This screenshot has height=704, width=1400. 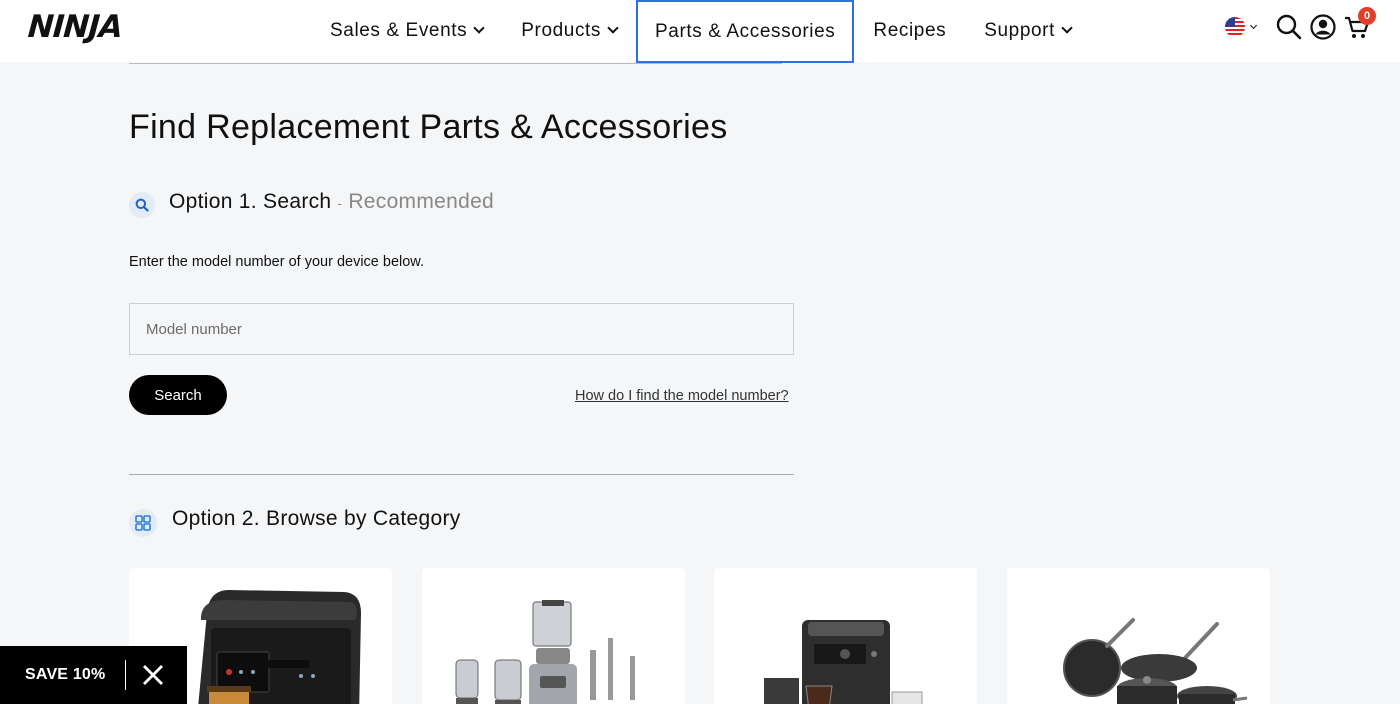 I want to click on region-selector, so click(x=1246, y=27).